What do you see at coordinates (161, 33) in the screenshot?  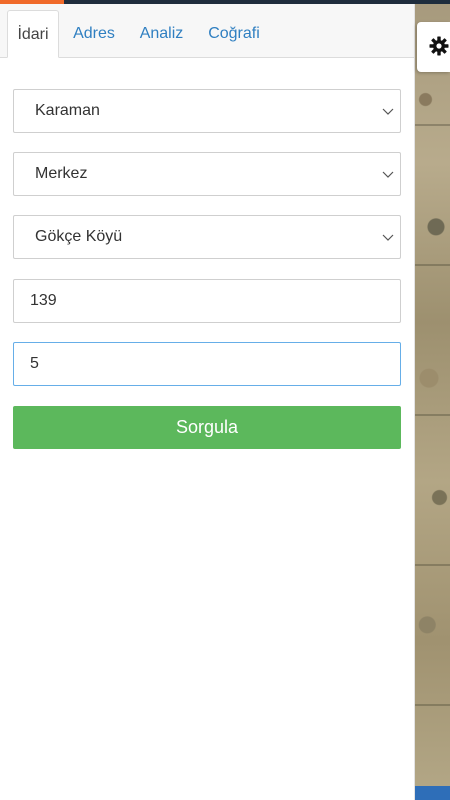 I see `tab-analiz: Analiz` at bounding box center [161, 33].